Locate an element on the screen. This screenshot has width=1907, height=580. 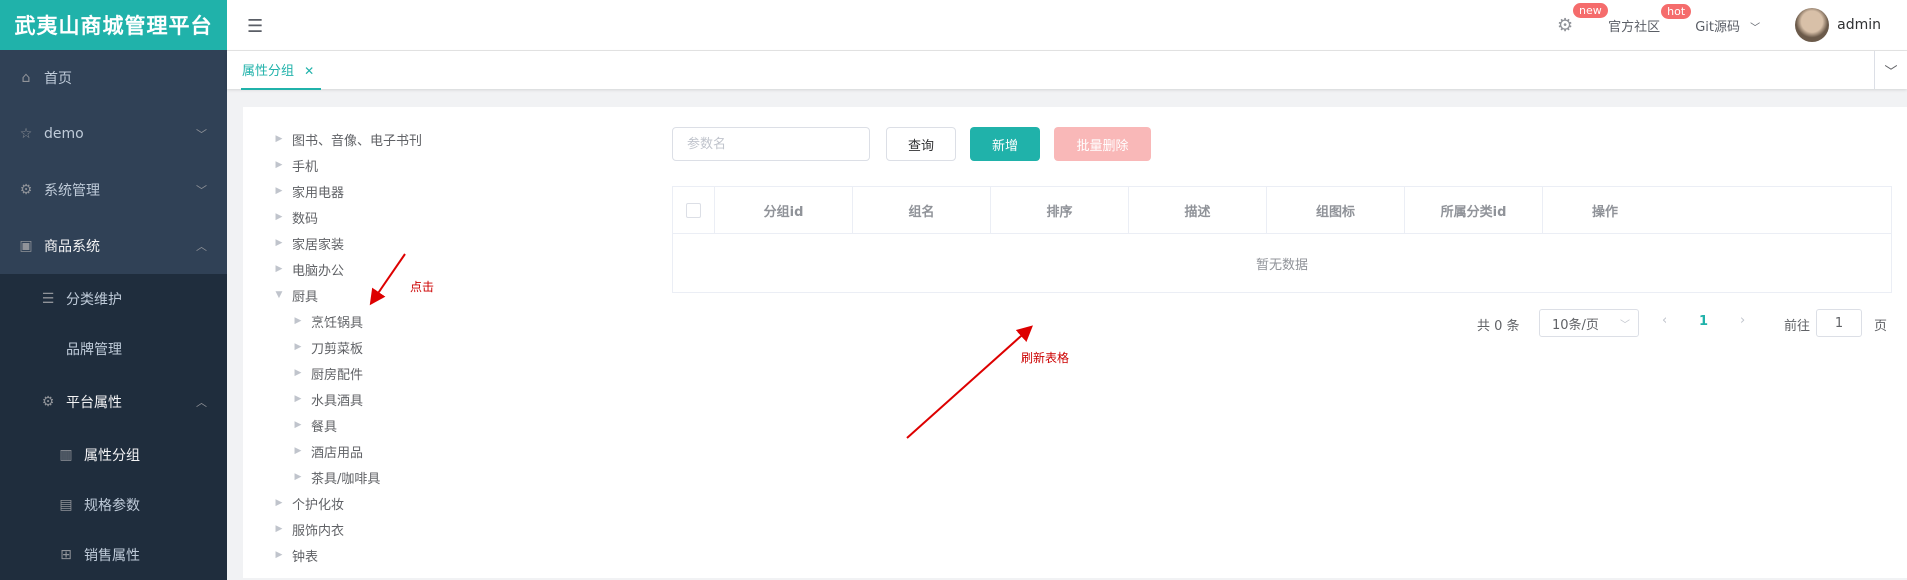
tags-dropdown-button: ﹀ is located at coordinates (1890, 70).